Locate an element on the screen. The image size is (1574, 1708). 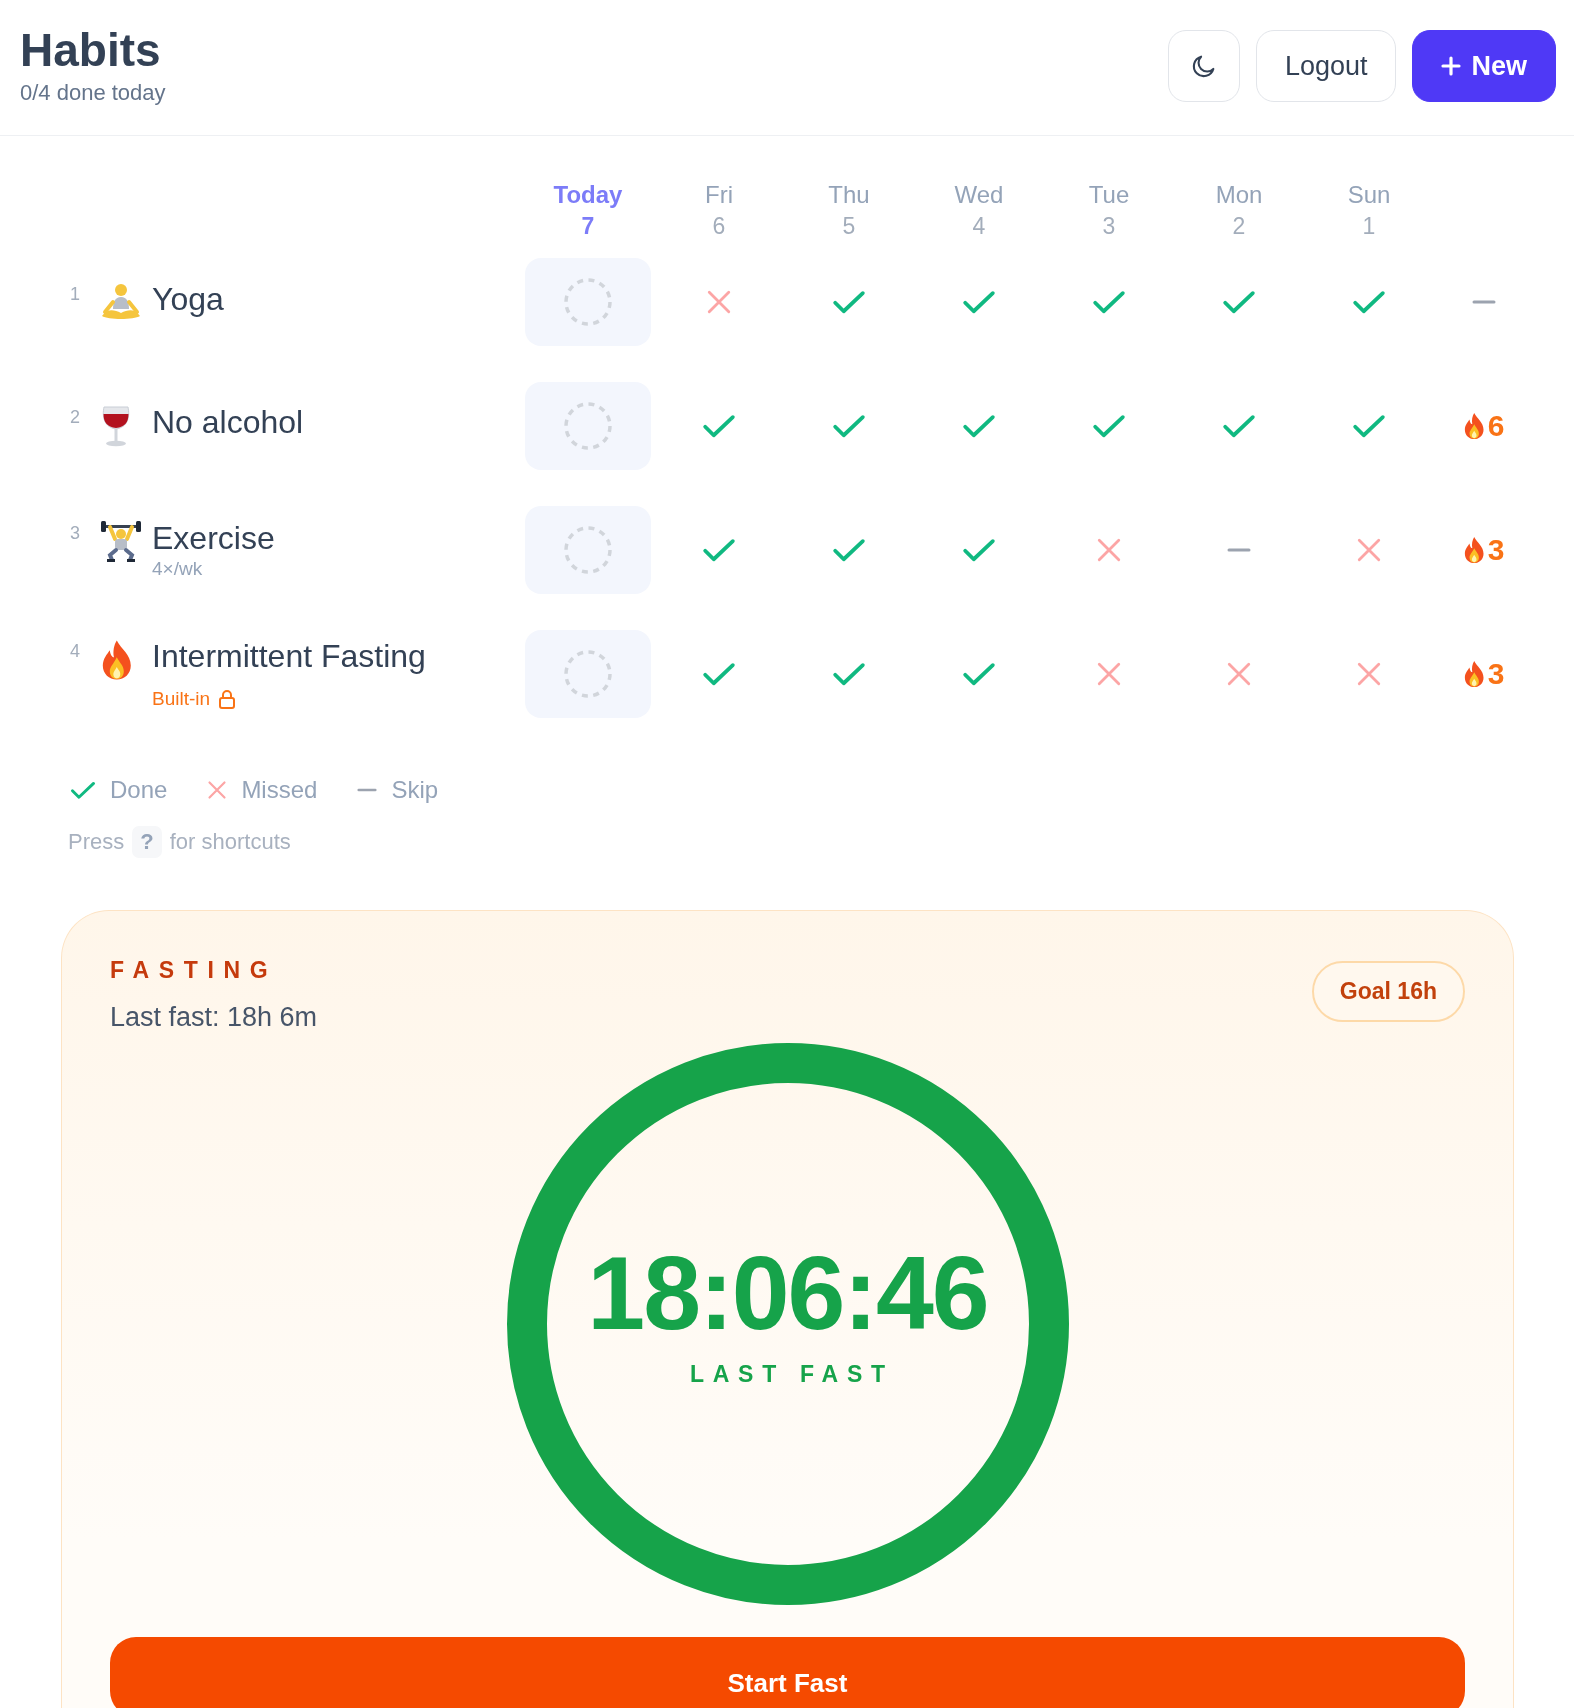
legend-label: Done is located at coordinates (139, 790).